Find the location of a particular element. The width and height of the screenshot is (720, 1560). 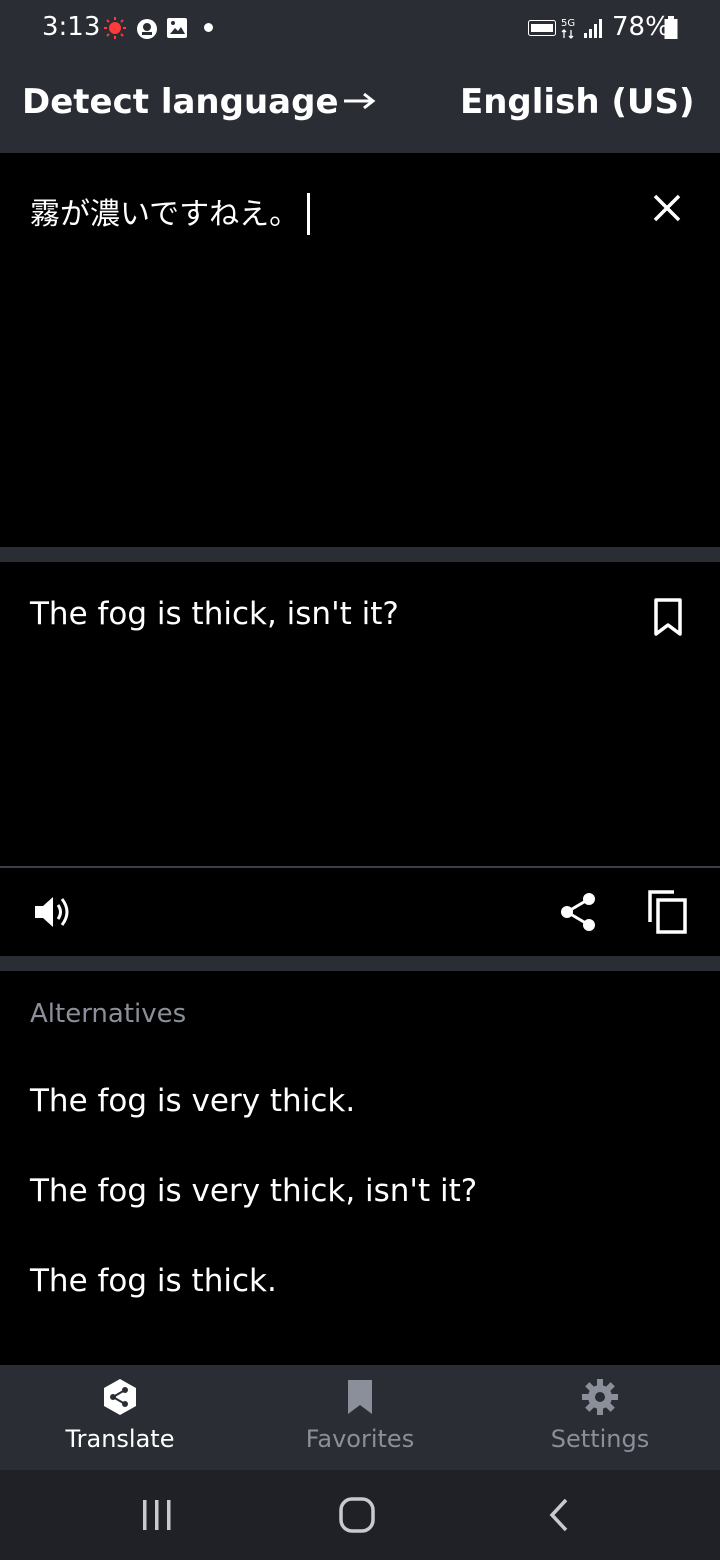

recent-apps-icon is located at coordinates (157, 1515).